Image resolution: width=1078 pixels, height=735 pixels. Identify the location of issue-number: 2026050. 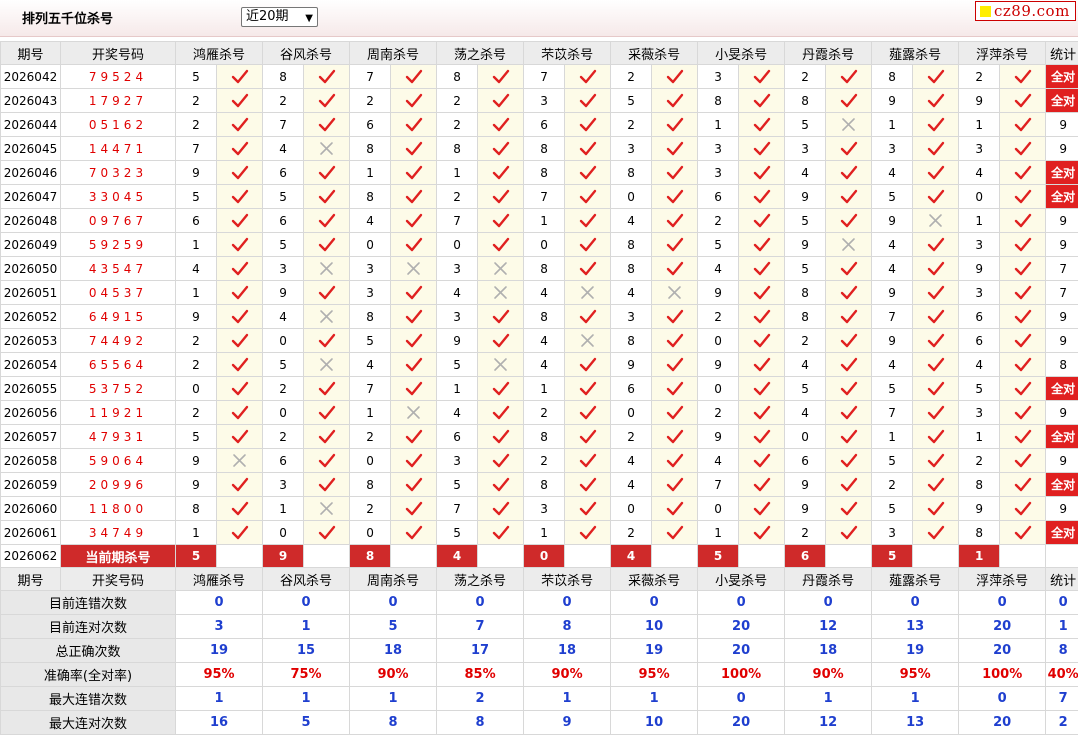
(31, 269).